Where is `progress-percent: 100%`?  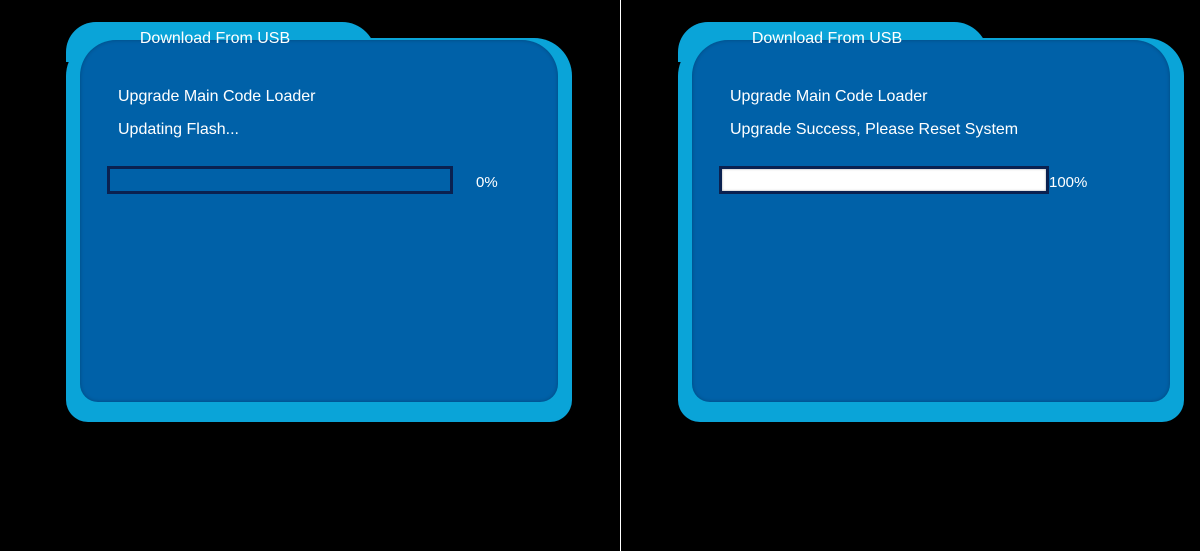
progress-percent: 100% is located at coordinates (1068, 182).